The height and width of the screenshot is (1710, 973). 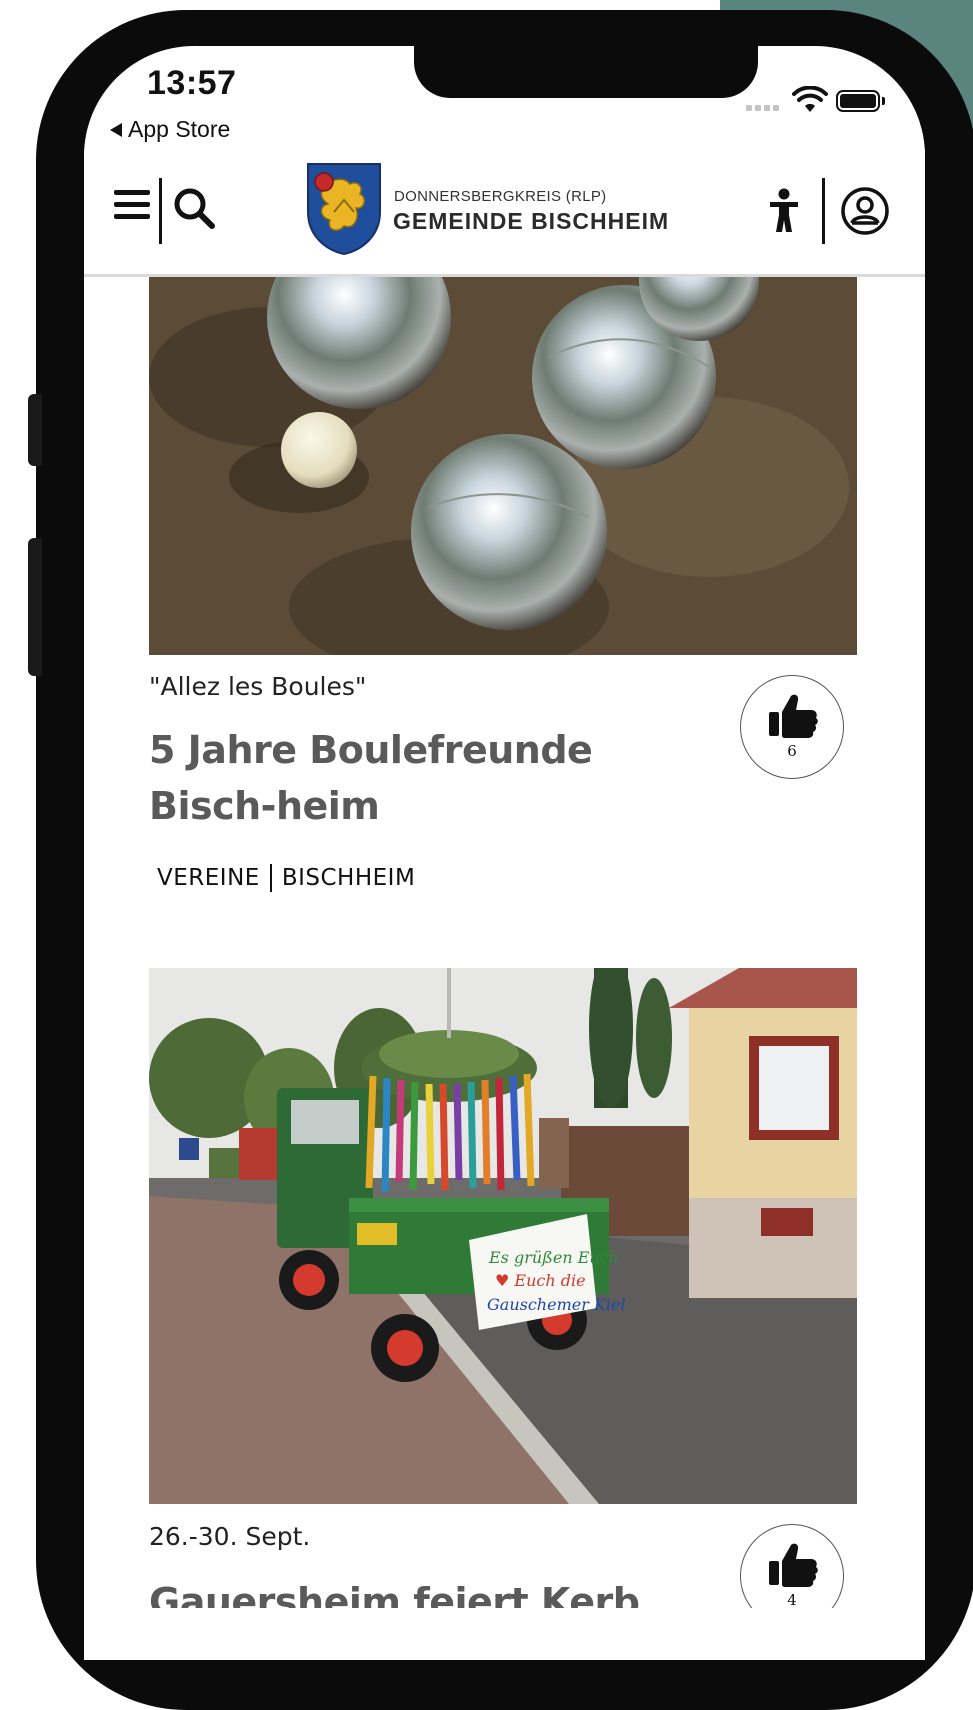 What do you see at coordinates (540, 1280) in the screenshot?
I see `svg-text: ♥ Euch die` at bounding box center [540, 1280].